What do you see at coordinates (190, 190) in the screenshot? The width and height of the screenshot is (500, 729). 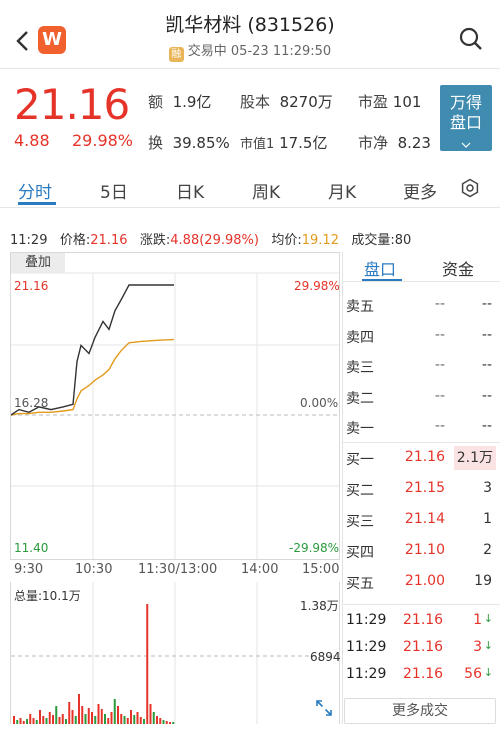 I see `tab-daily-k: 日K` at bounding box center [190, 190].